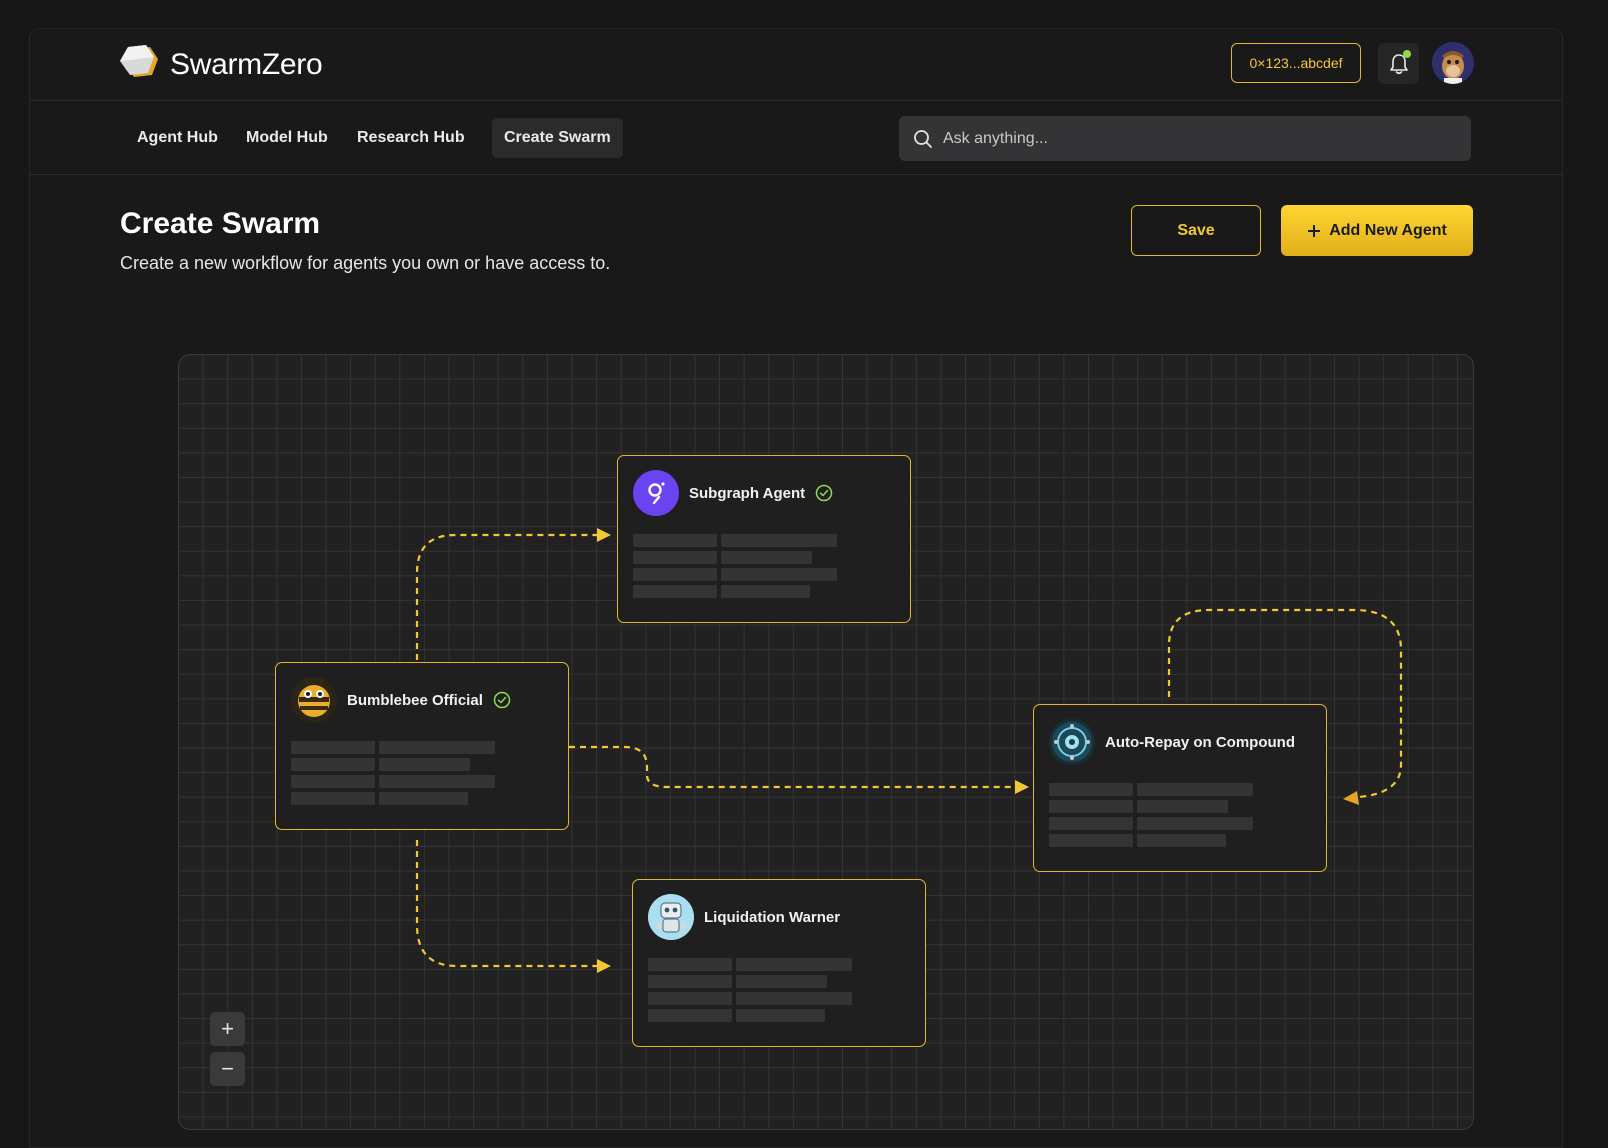 This screenshot has width=1608, height=1148. Describe the element at coordinates (1022, 787) in the screenshot. I see `arrow-head-autorepay` at that location.